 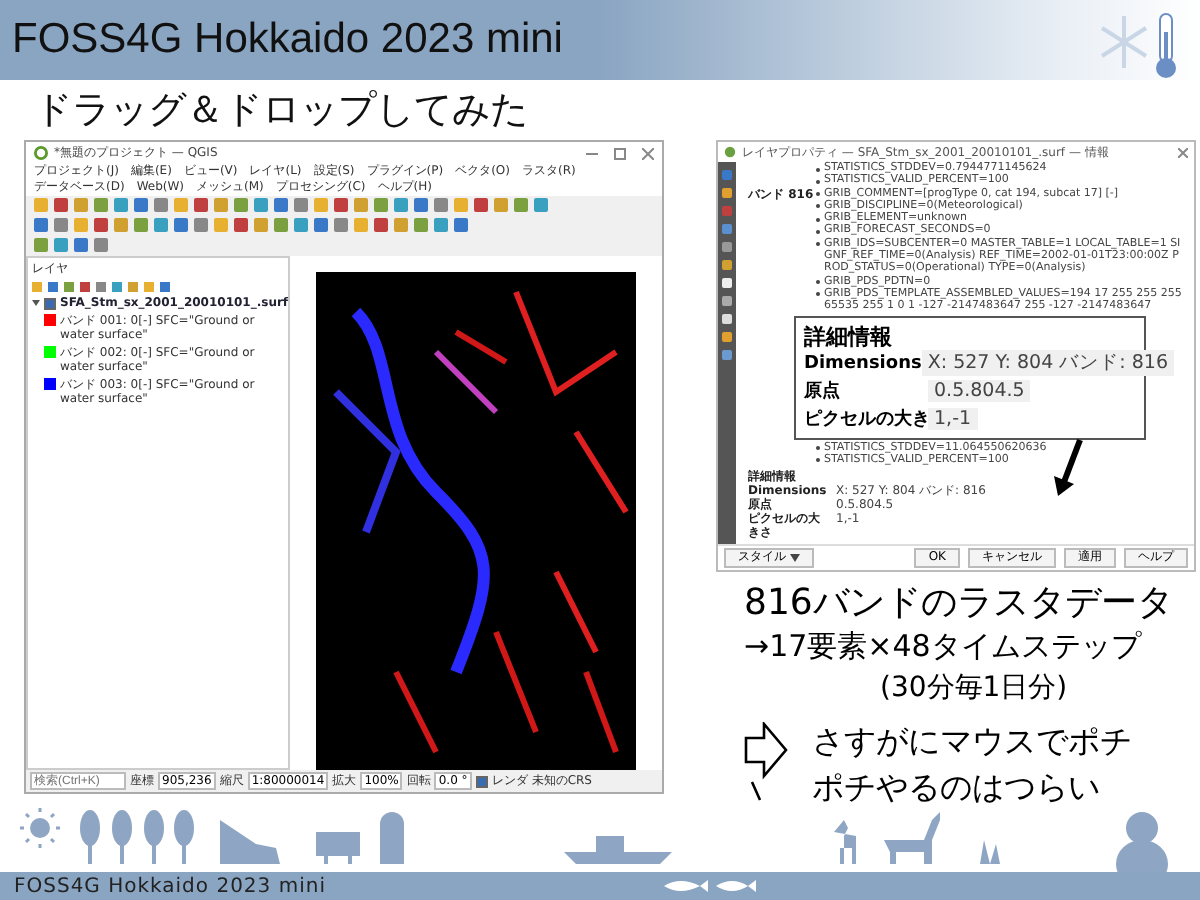 I want to click on slide-header-title: FOSS4G Hokkaido 2023 mini, so click(x=287, y=40).